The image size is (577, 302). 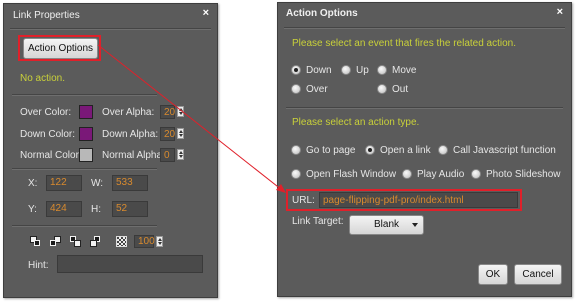 I want to click on event-up-label: Up, so click(x=362, y=70).